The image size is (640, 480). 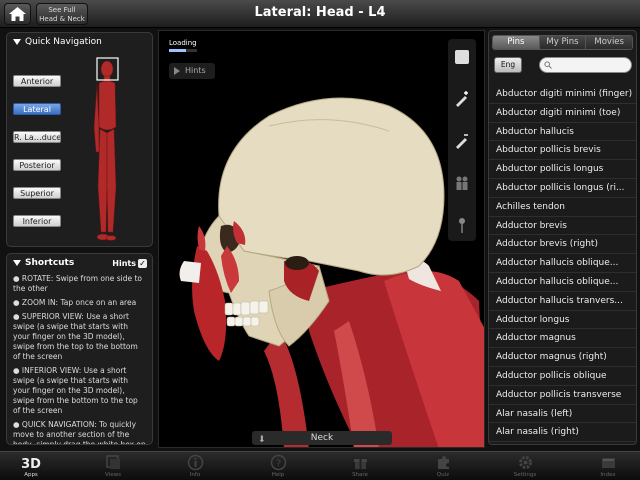 I want to click on nav-button-posterior: Posterior, so click(x=37, y=165).